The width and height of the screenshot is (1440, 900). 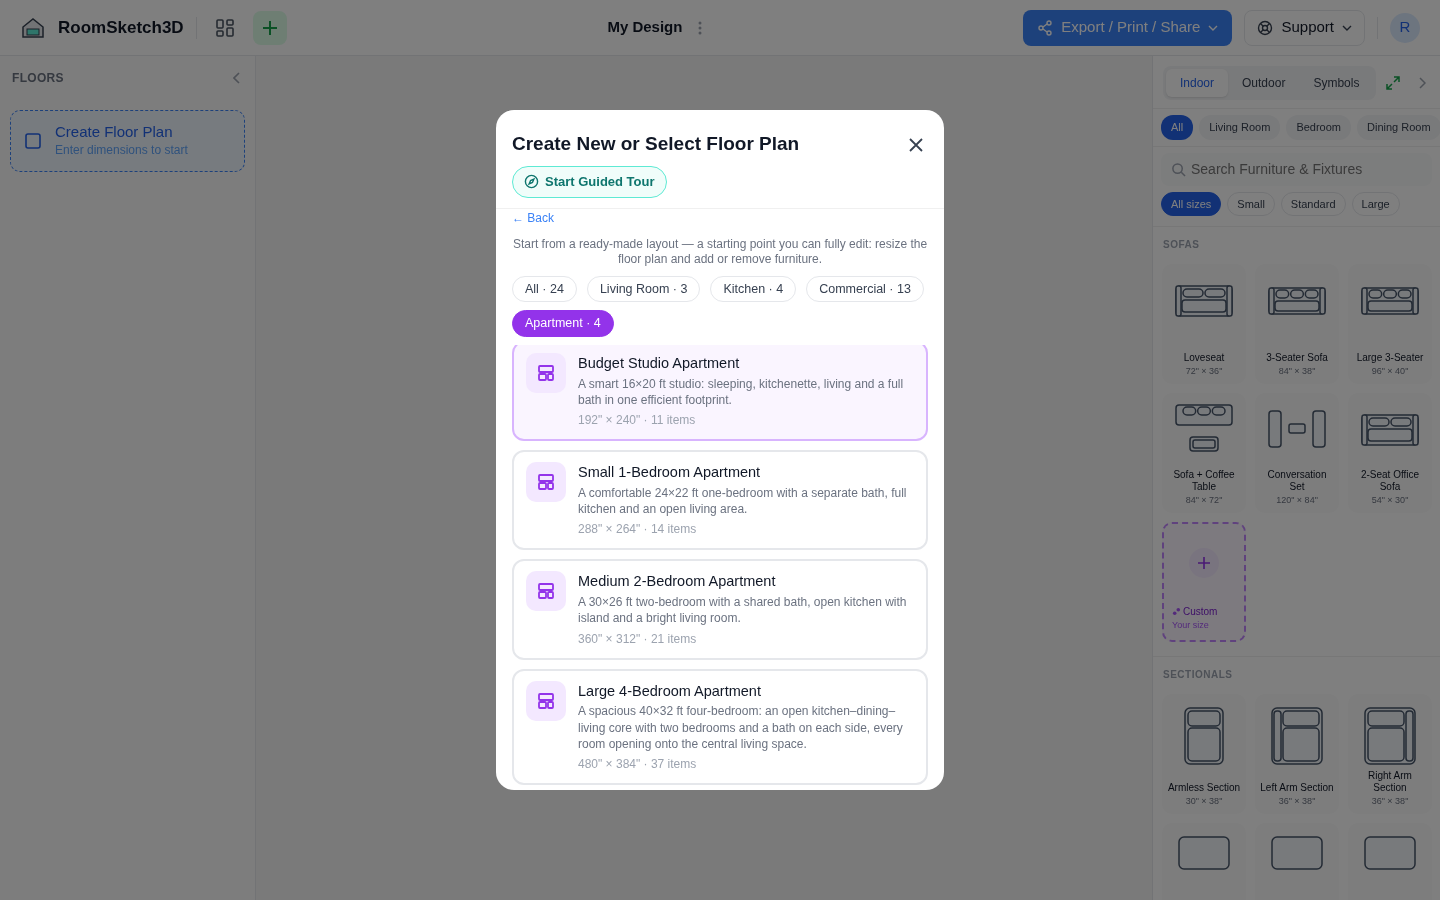 What do you see at coordinates (237, 78) in the screenshot?
I see `collapse-icon` at bounding box center [237, 78].